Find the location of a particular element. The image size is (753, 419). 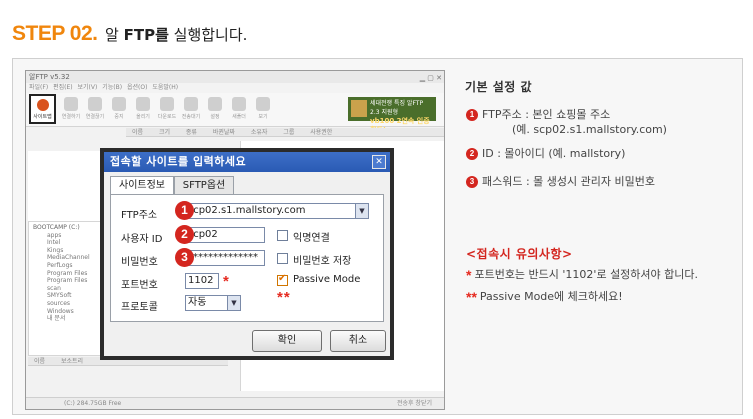

settings-icon is located at coordinates (215, 104).